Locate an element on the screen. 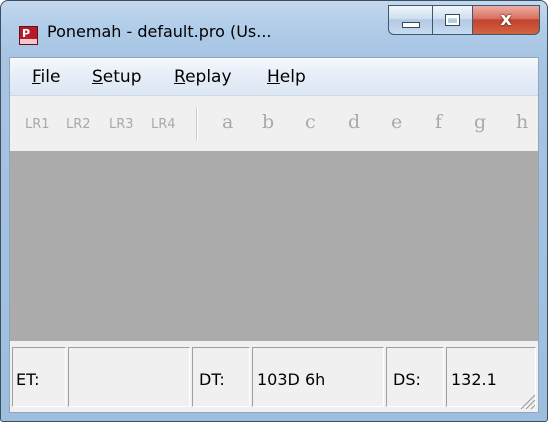  toolbar-g-button: g is located at coordinates (480, 122).